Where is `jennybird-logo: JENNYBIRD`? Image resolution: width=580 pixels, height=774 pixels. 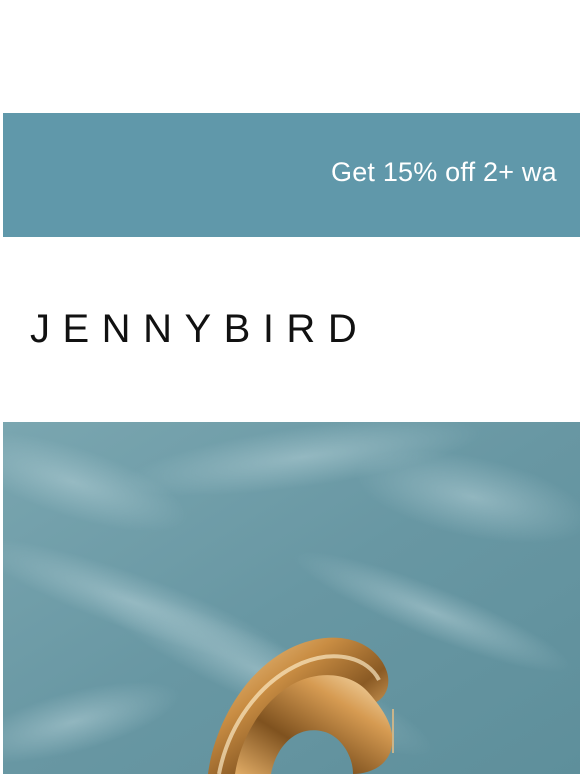 jennybird-logo: JENNYBIRD is located at coordinates (242, 328).